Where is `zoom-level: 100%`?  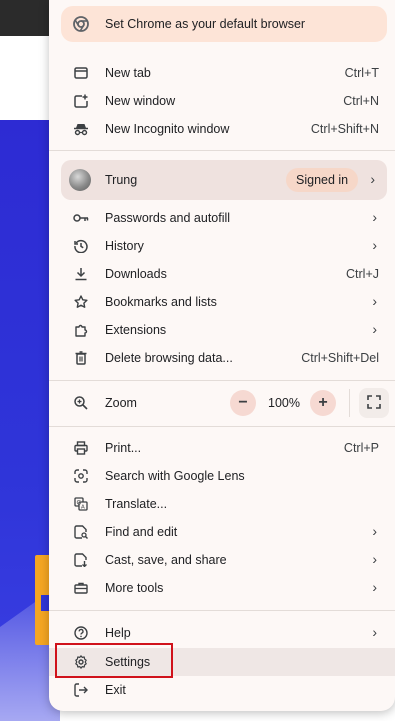 zoom-level: 100% is located at coordinates (284, 403).